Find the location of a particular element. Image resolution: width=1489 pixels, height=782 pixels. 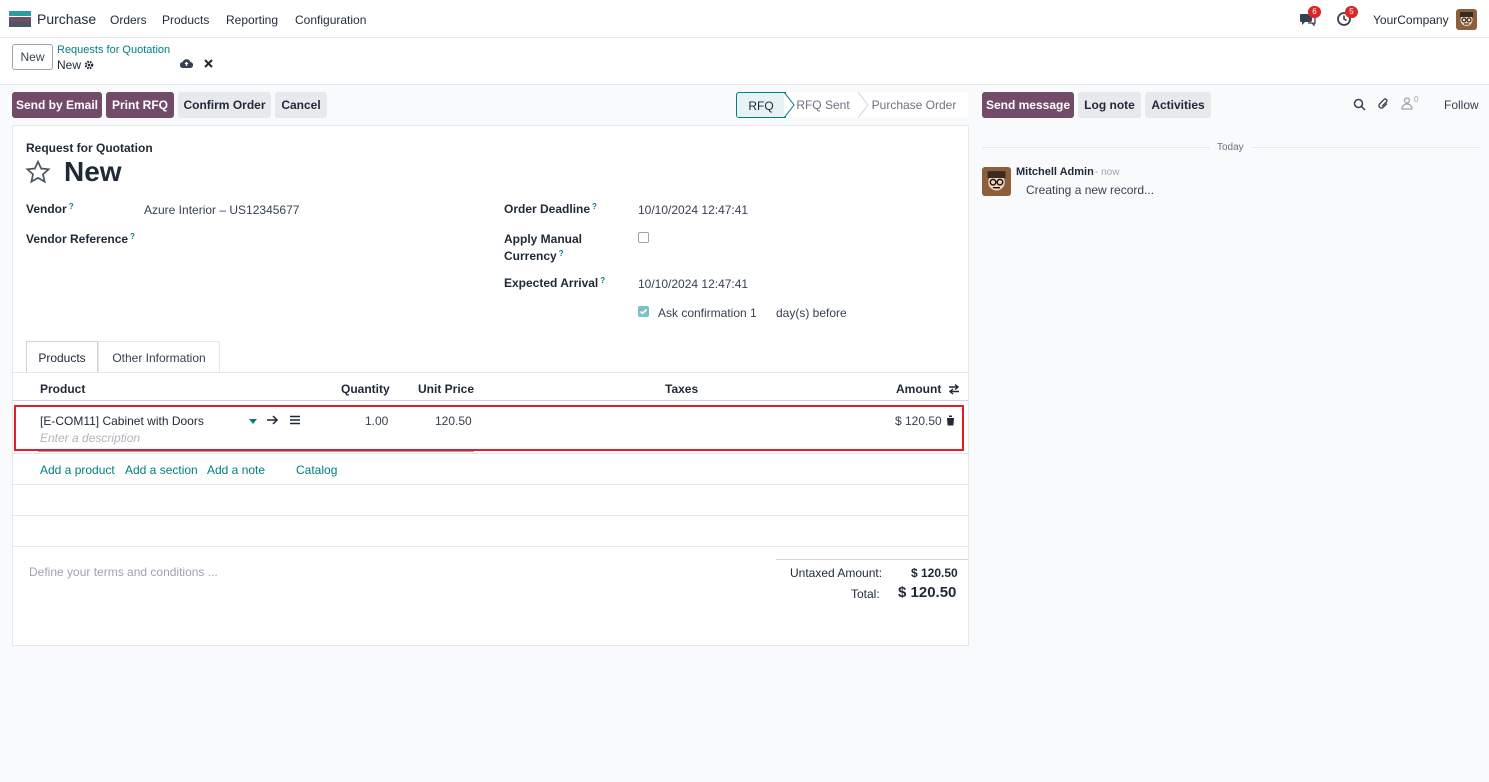

col-taxes: Taxes is located at coordinates (681, 389).